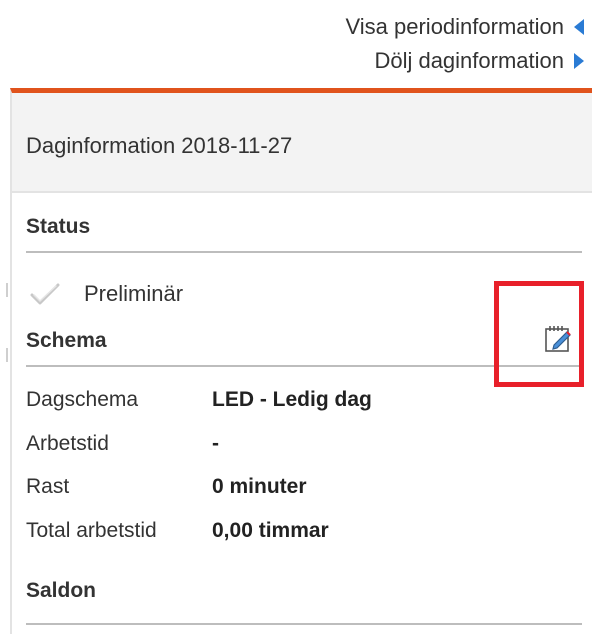  I want to click on schema-row-value: 0 minuter, so click(259, 486).